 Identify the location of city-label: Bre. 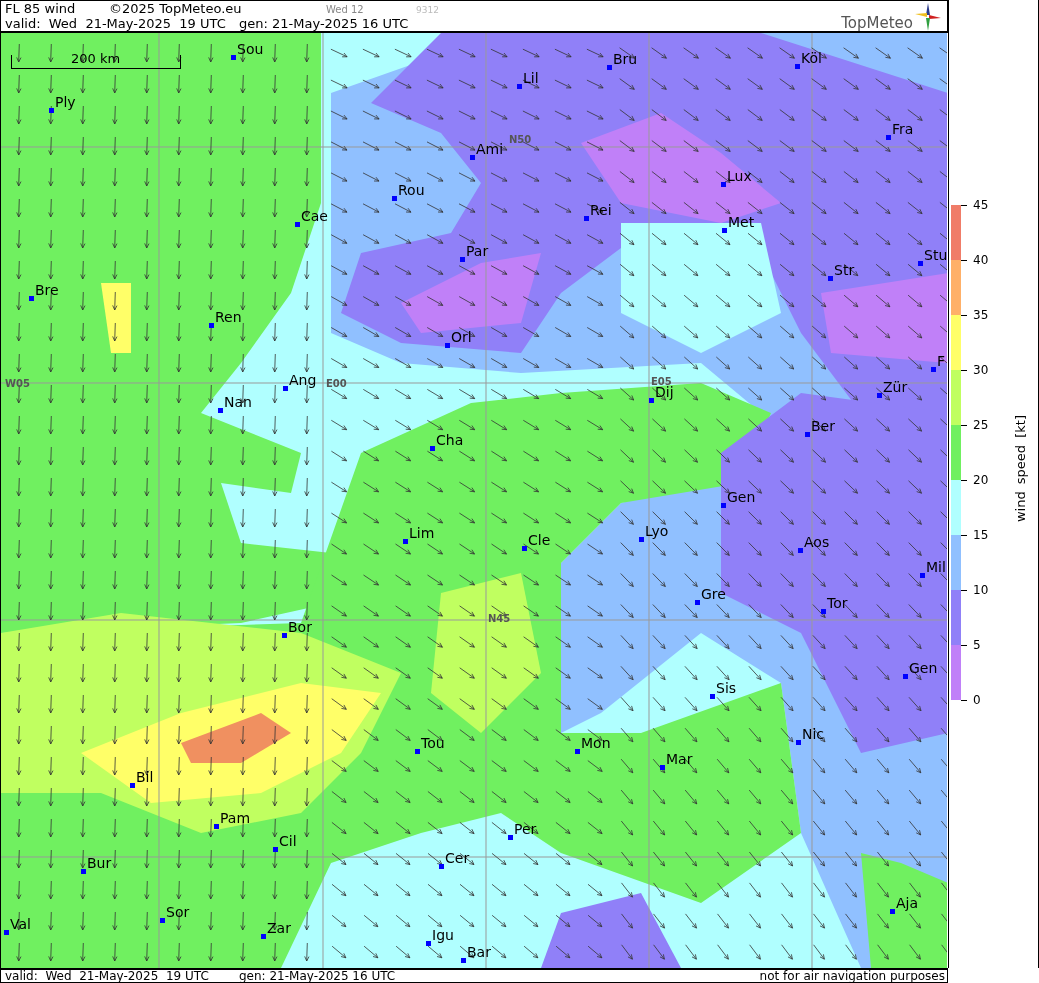
(47, 290).